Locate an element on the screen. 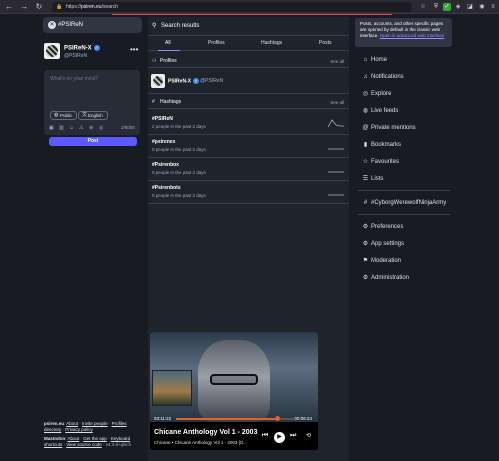 Image resolution: width=499 pixels, height=461 pixels. reload-icon: ↻ is located at coordinates (39, 7).